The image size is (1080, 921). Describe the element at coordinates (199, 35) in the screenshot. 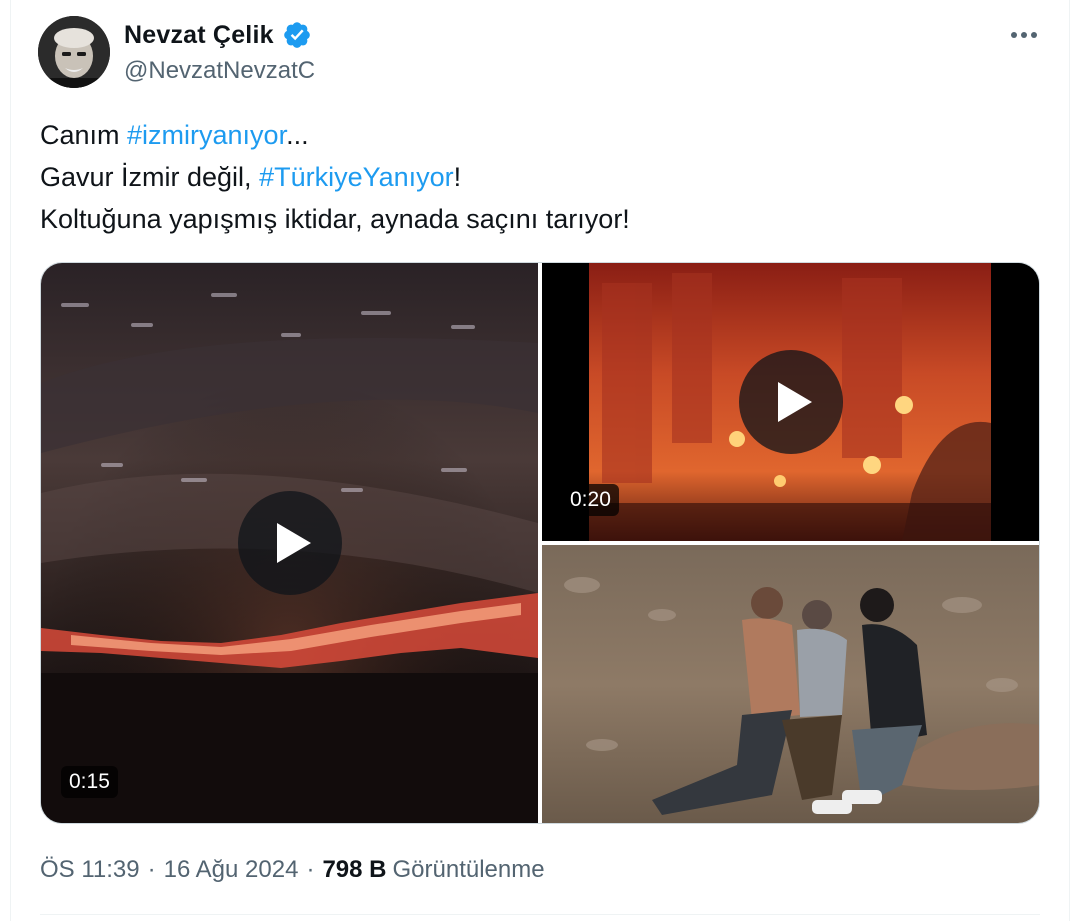

I see `author-display-name: Nevzat Çelik` at that location.